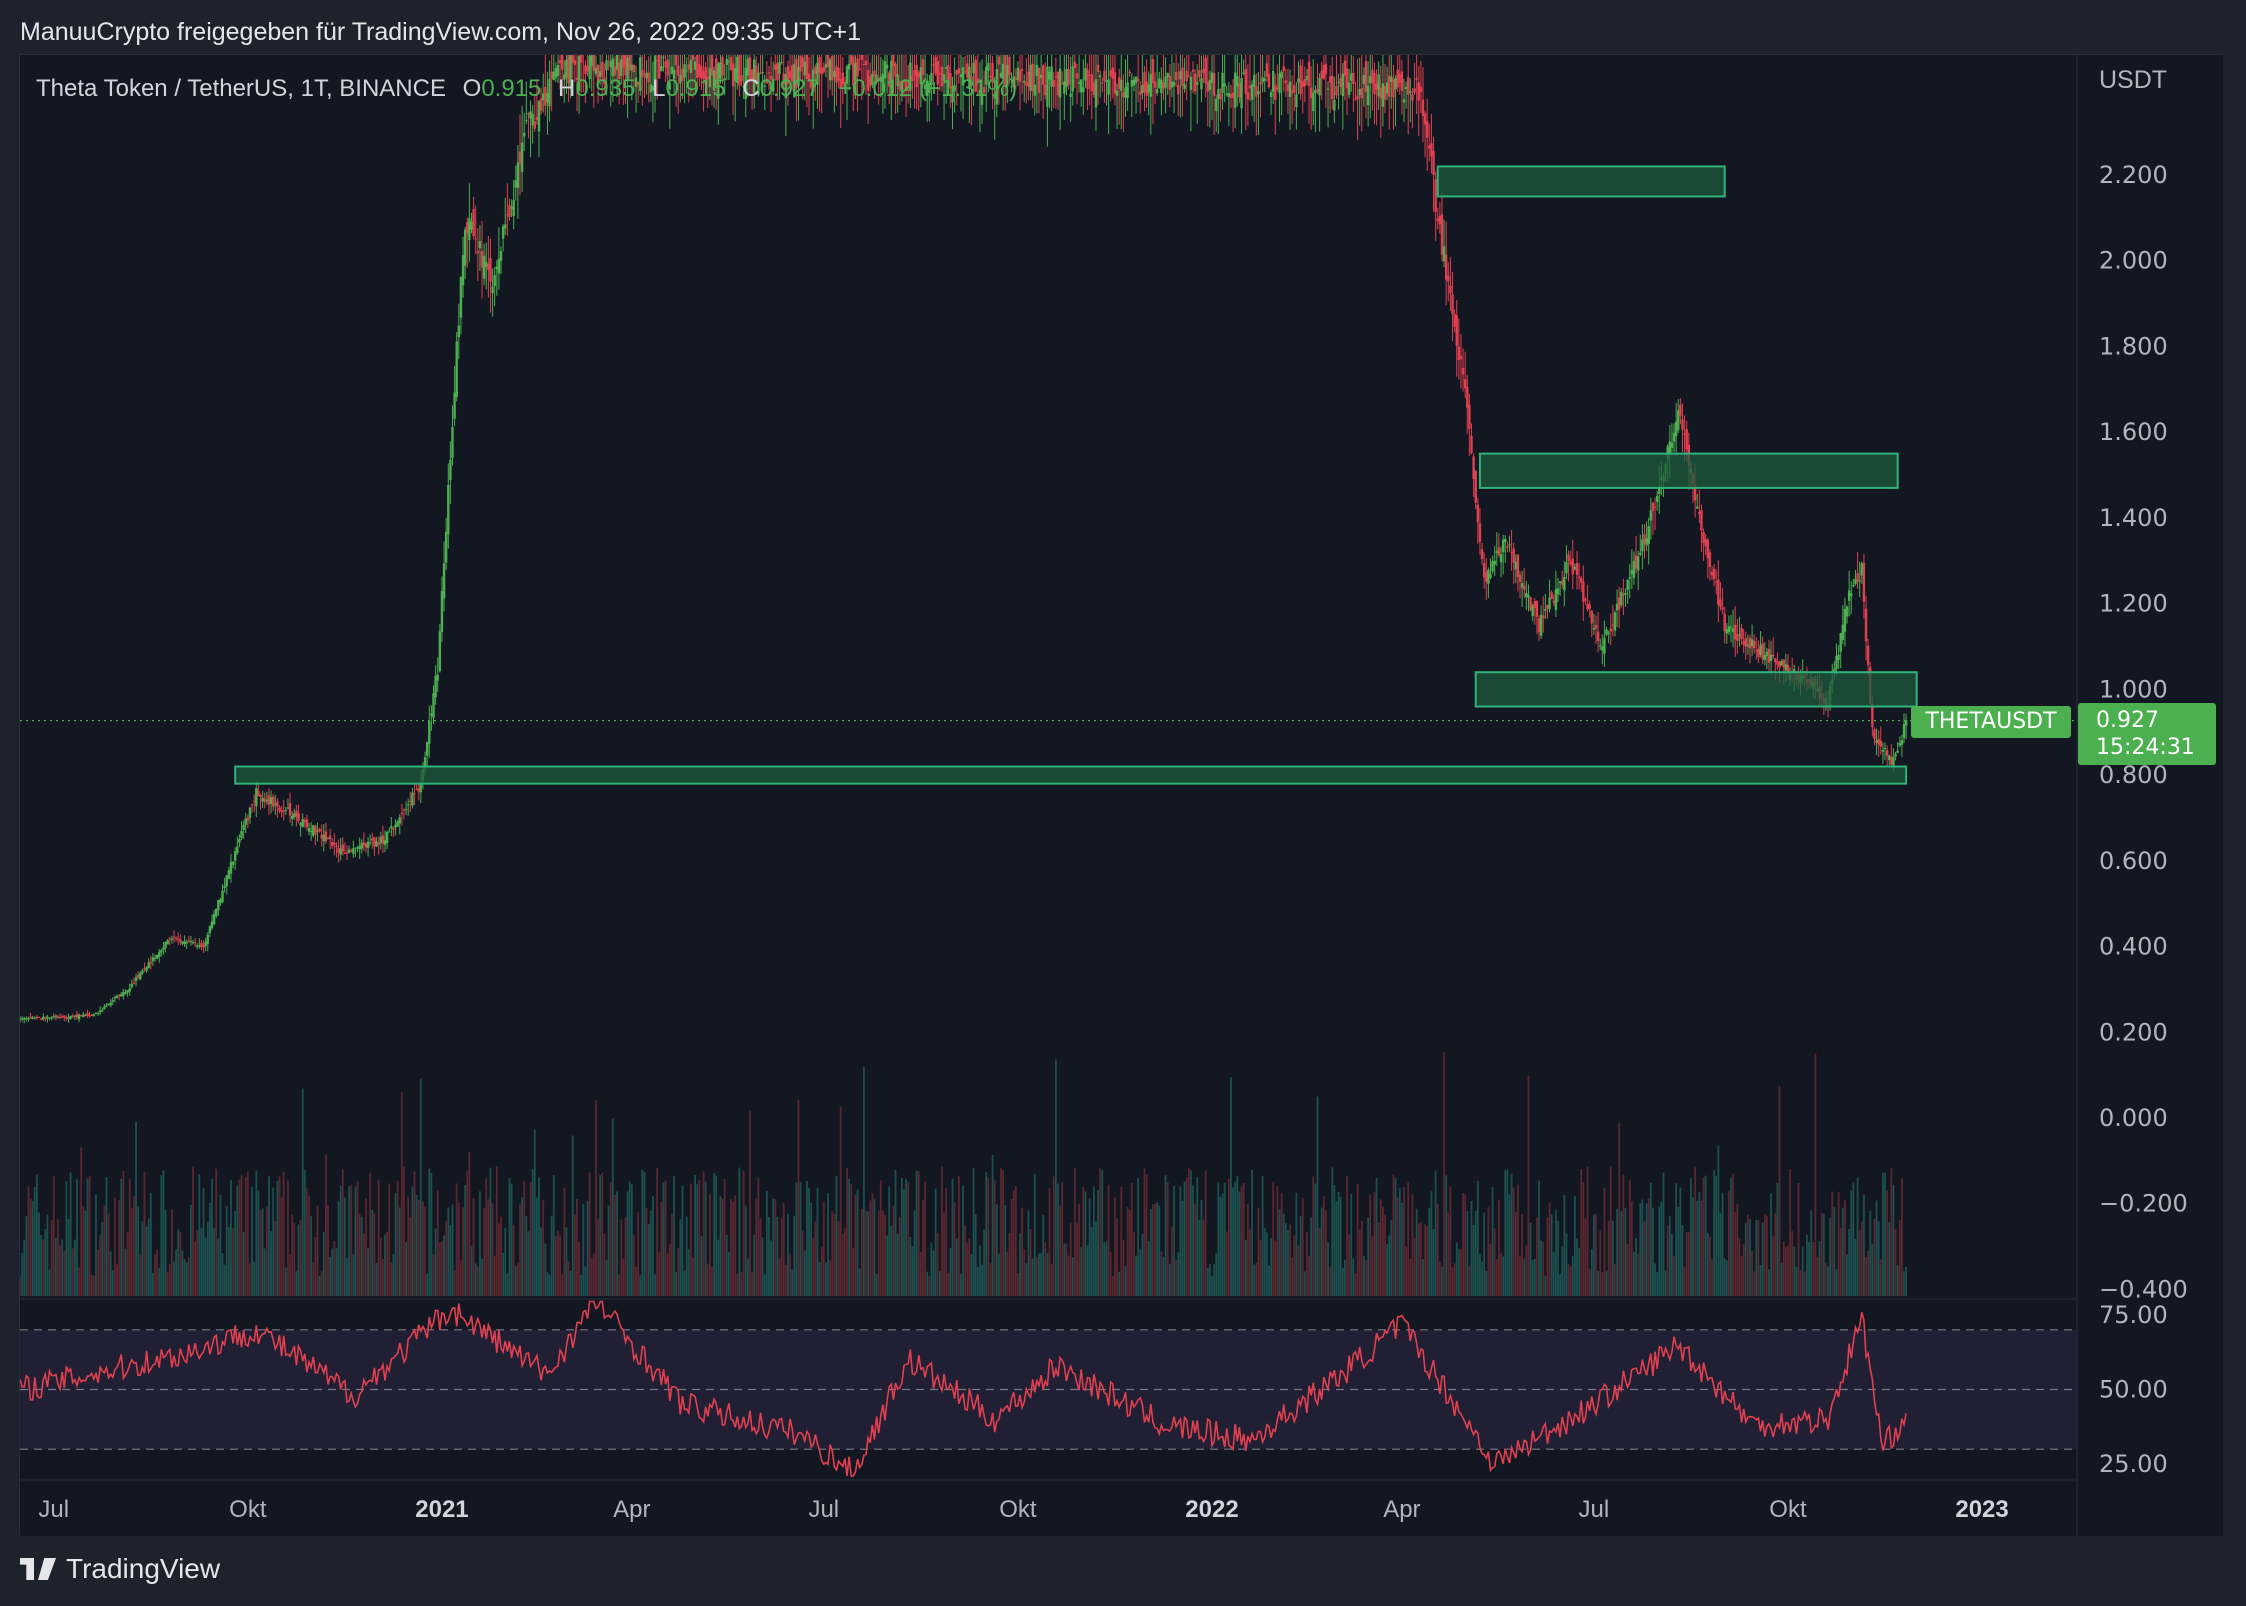 The height and width of the screenshot is (1606, 2246). What do you see at coordinates (120, 1569) in the screenshot?
I see `tradingview-logo: TradingView` at bounding box center [120, 1569].